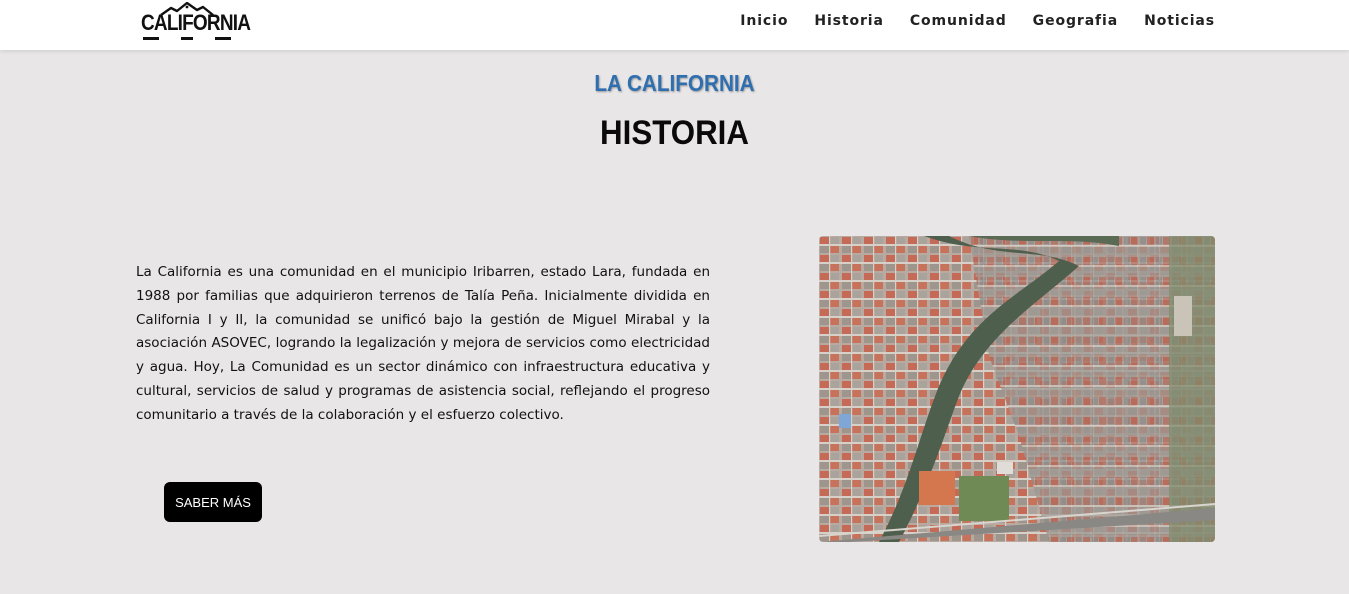 The image size is (1349, 594). Describe the element at coordinates (213, 502) in the screenshot. I see `saber-mas-button: SABER MÁS` at that location.